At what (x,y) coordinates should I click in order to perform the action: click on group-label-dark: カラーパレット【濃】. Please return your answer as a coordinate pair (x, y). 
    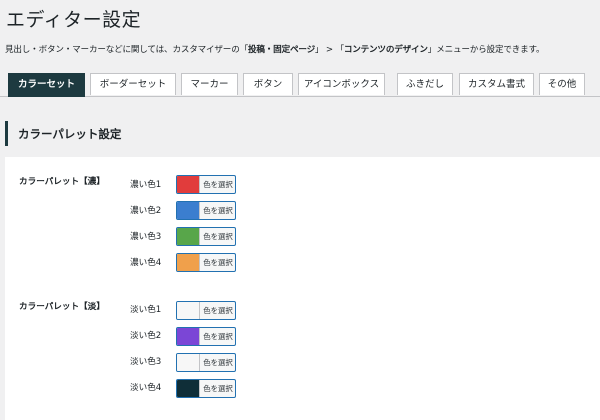
    Looking at the image, I should click on (62, 182).